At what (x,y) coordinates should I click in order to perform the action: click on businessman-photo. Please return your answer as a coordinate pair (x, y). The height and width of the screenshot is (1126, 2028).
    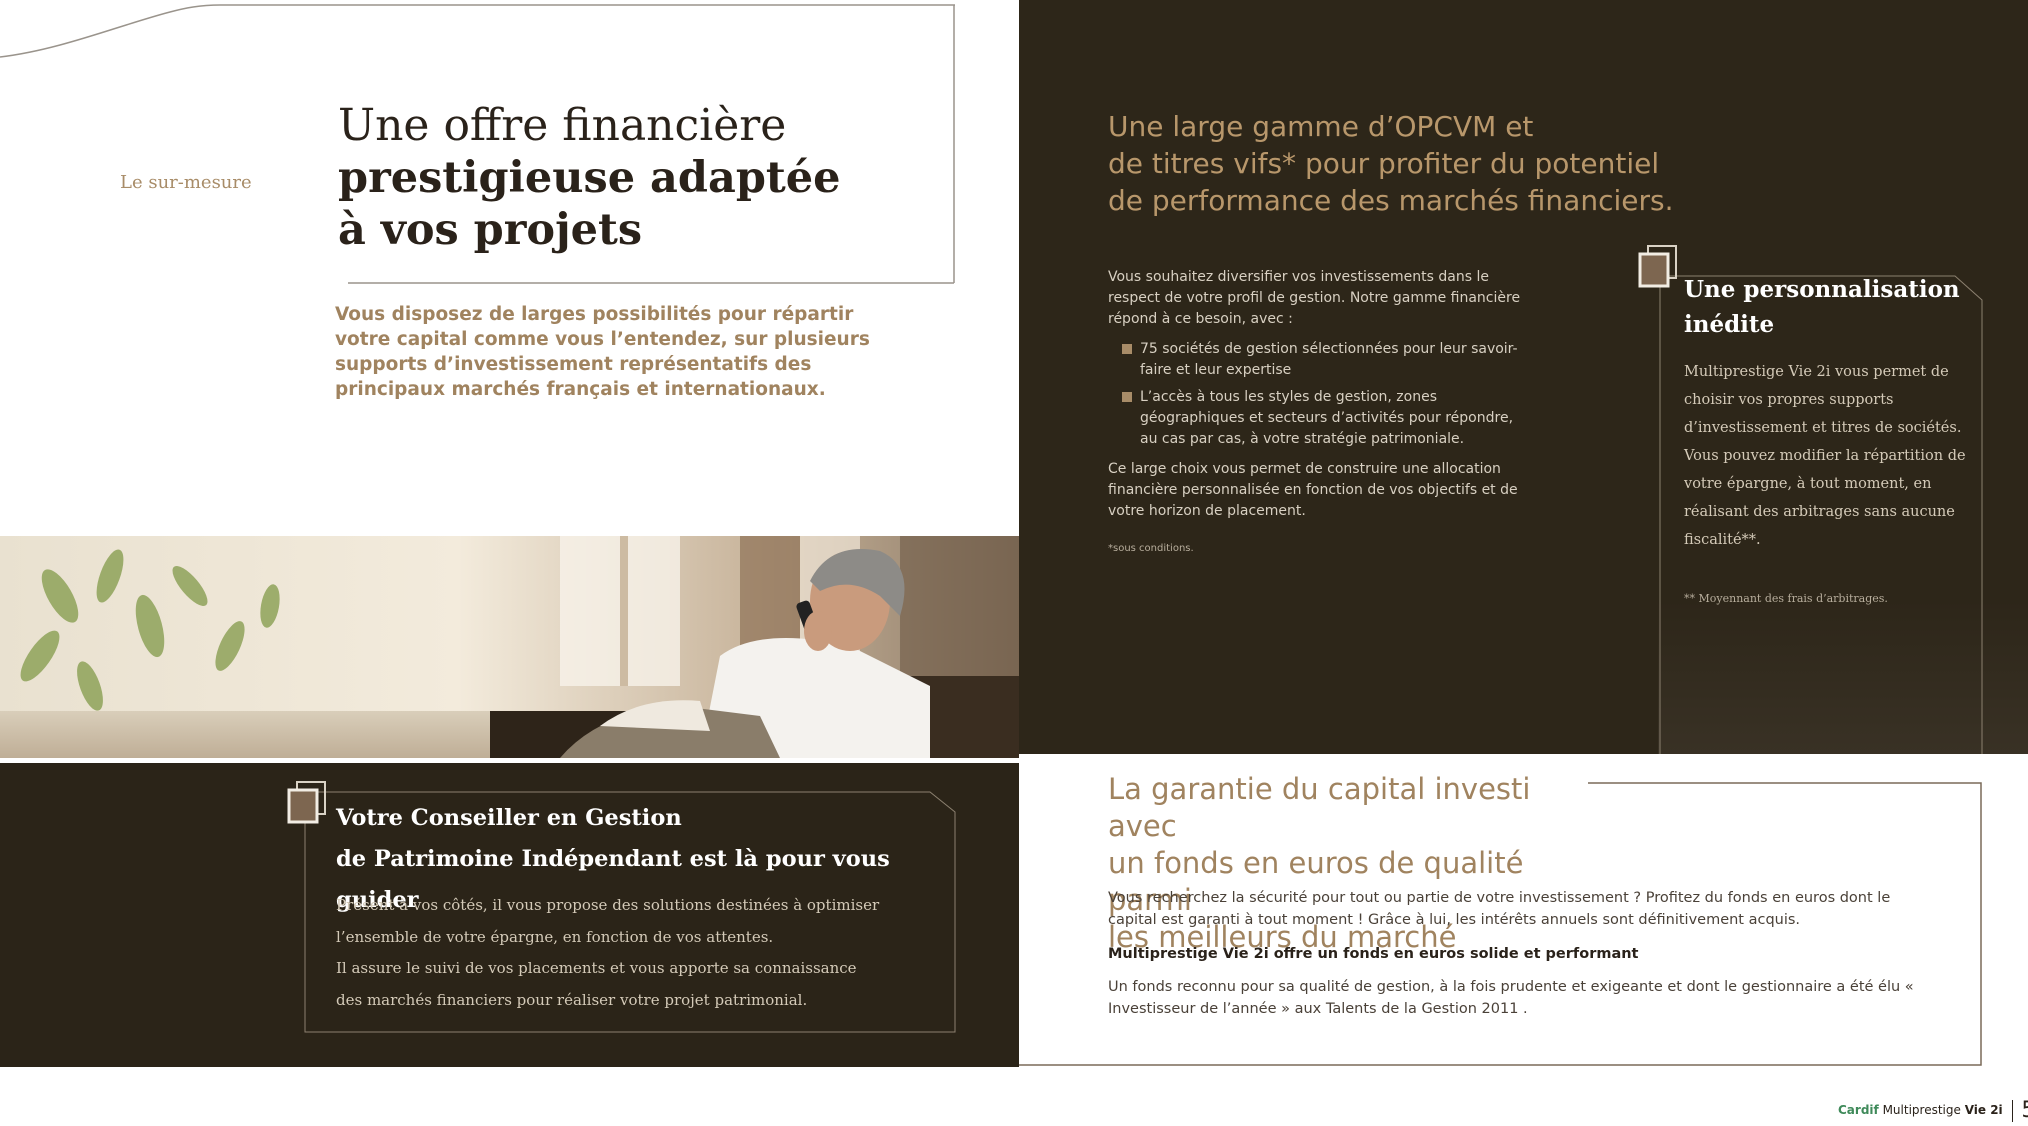
    Looking at the image, I should click on (509, 647).